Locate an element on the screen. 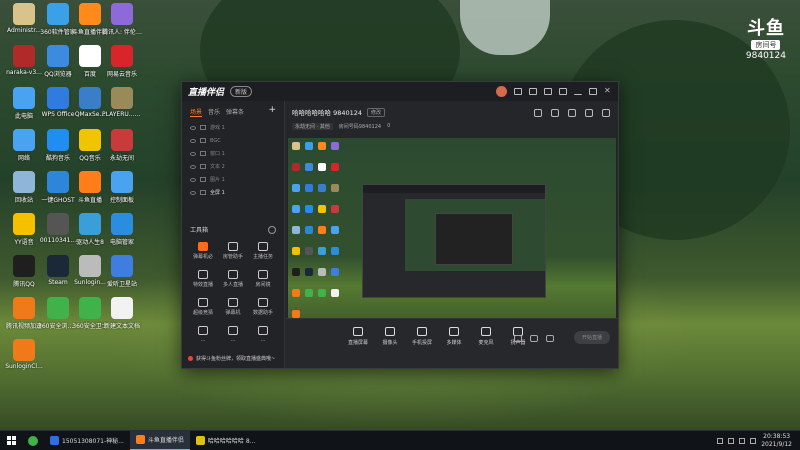 The image size is (800, 450). edit-title-button: 修改 is located at coordinates (376, 112).